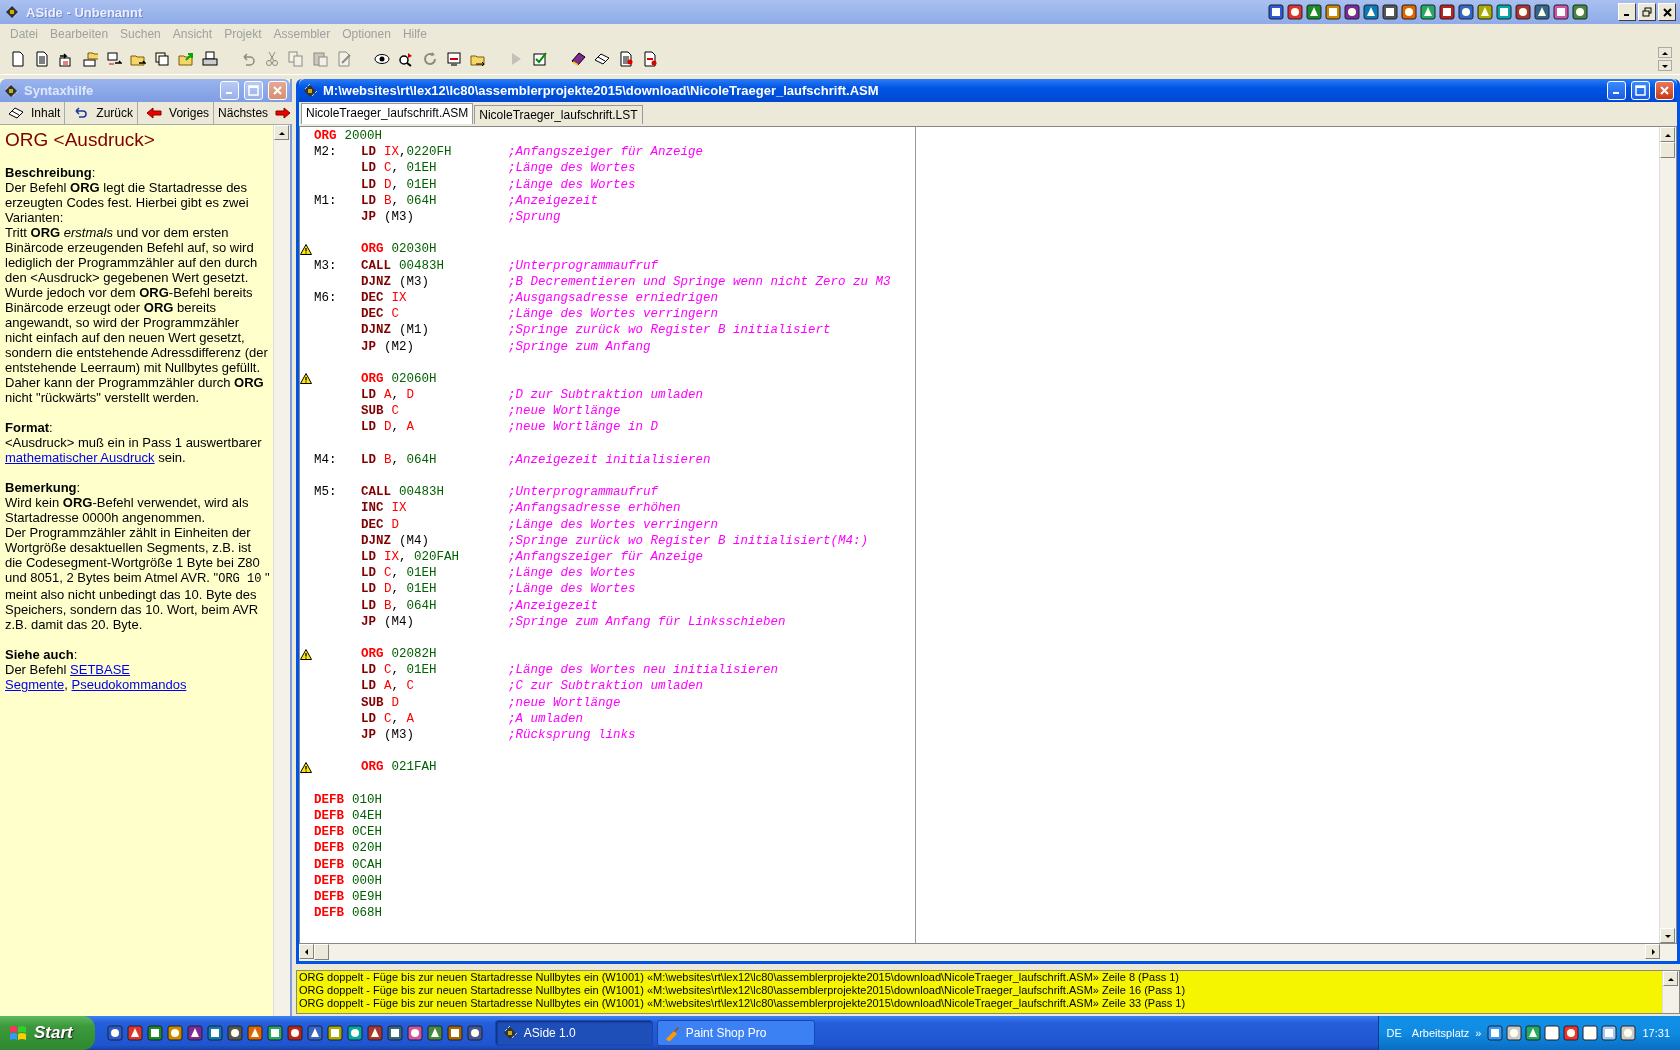 This screenshot has width=1680, height=1050. Describe the element at coordinates (553, 605) in the screenshot. I see `code-comment: ;Anzeigezeit` at that location.